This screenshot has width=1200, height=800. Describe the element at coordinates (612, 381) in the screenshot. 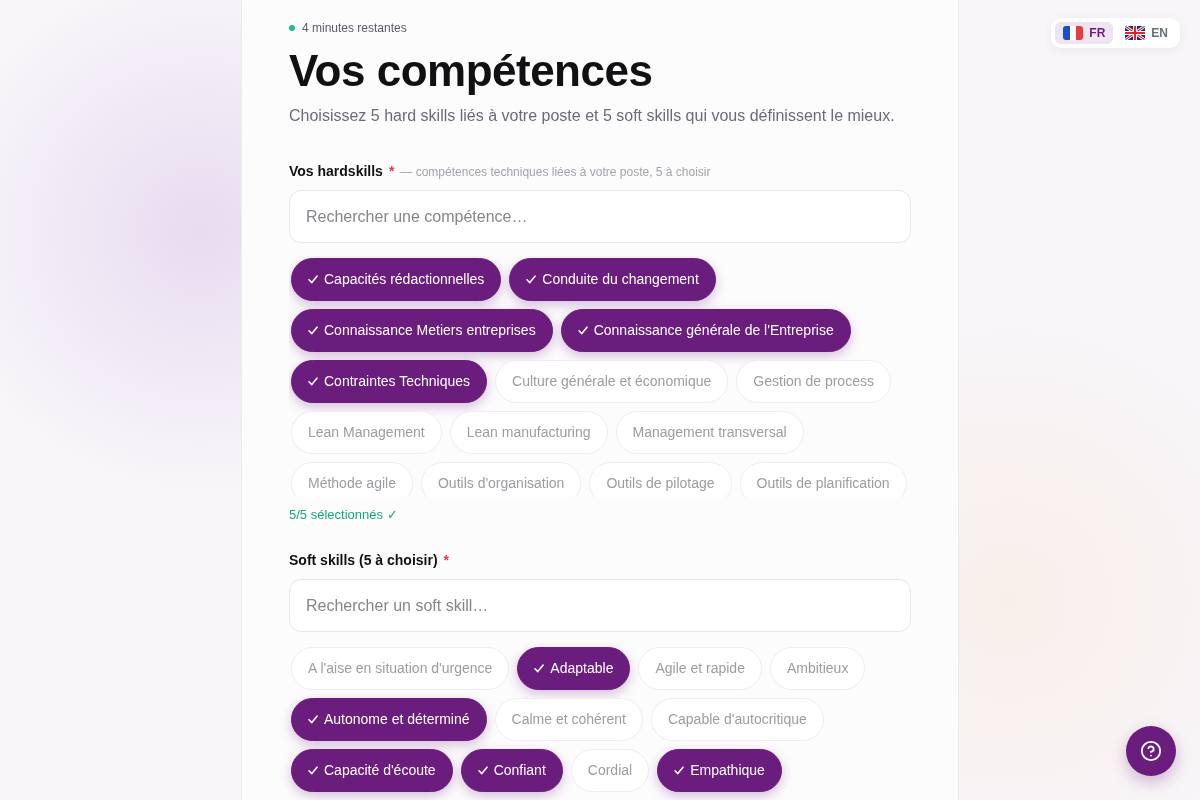

I see `skill-chip: Culture générale et économique` at that location.